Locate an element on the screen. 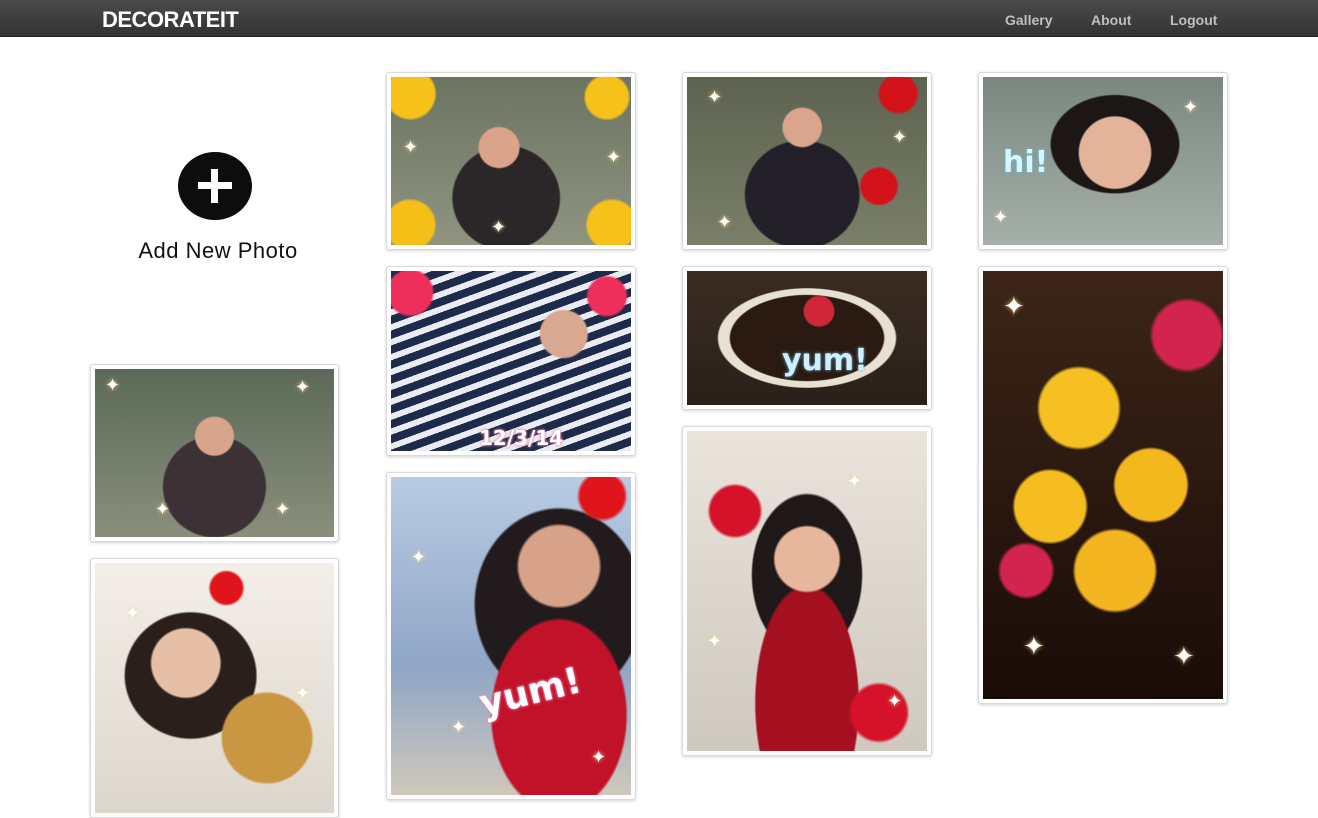 The height and width of the screenshot is (818, 1318). add-new-photo-button: Add New Photo is located at coordinates (218, 210).